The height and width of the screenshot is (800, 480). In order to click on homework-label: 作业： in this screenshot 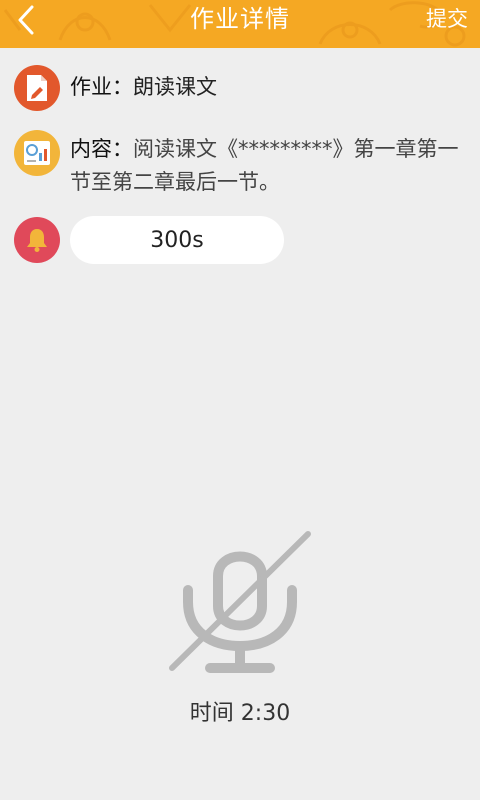, I will do `click(101, 87)`.